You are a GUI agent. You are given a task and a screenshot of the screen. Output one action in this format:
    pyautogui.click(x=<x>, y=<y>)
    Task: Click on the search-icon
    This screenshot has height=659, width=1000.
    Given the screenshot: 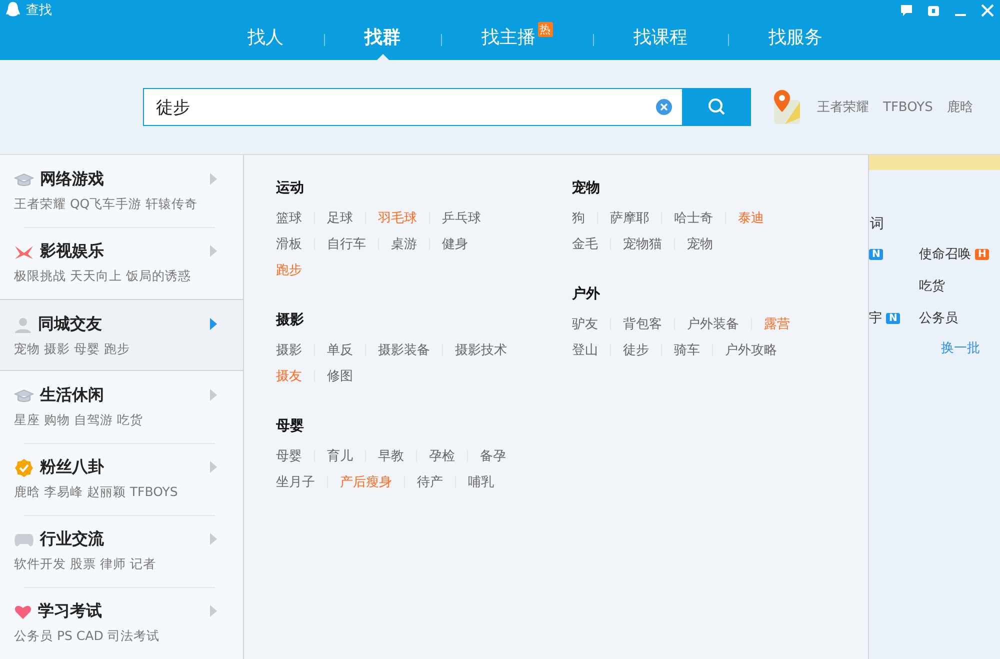 What is the action you would take?
    pyautogui.click(x=717, y=107)
    